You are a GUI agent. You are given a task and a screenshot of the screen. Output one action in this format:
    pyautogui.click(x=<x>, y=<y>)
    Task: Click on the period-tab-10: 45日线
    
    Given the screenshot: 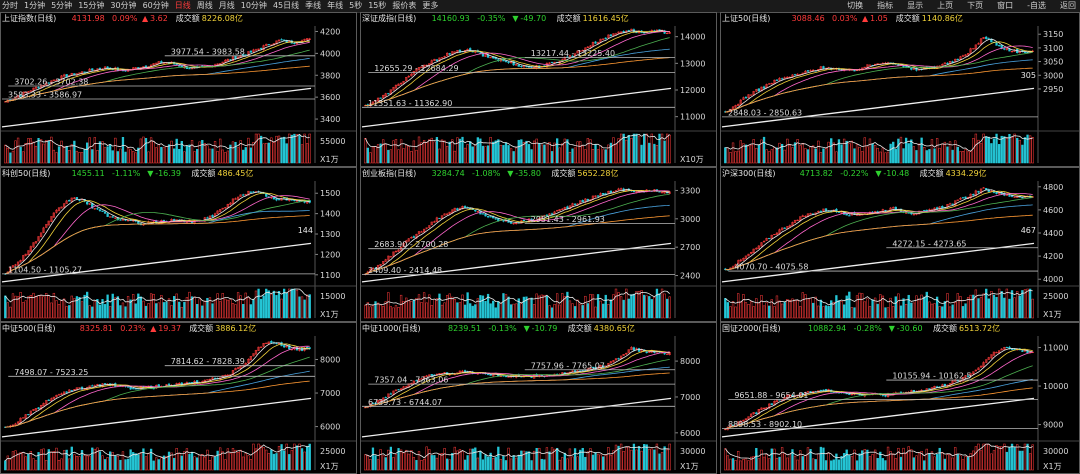 What is the action you would take?
    pyautogui.click(x=286, y=5)
    